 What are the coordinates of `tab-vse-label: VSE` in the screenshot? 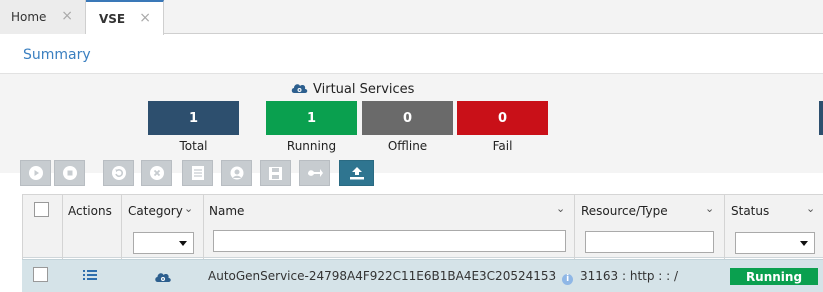 It's located at (112, 18).